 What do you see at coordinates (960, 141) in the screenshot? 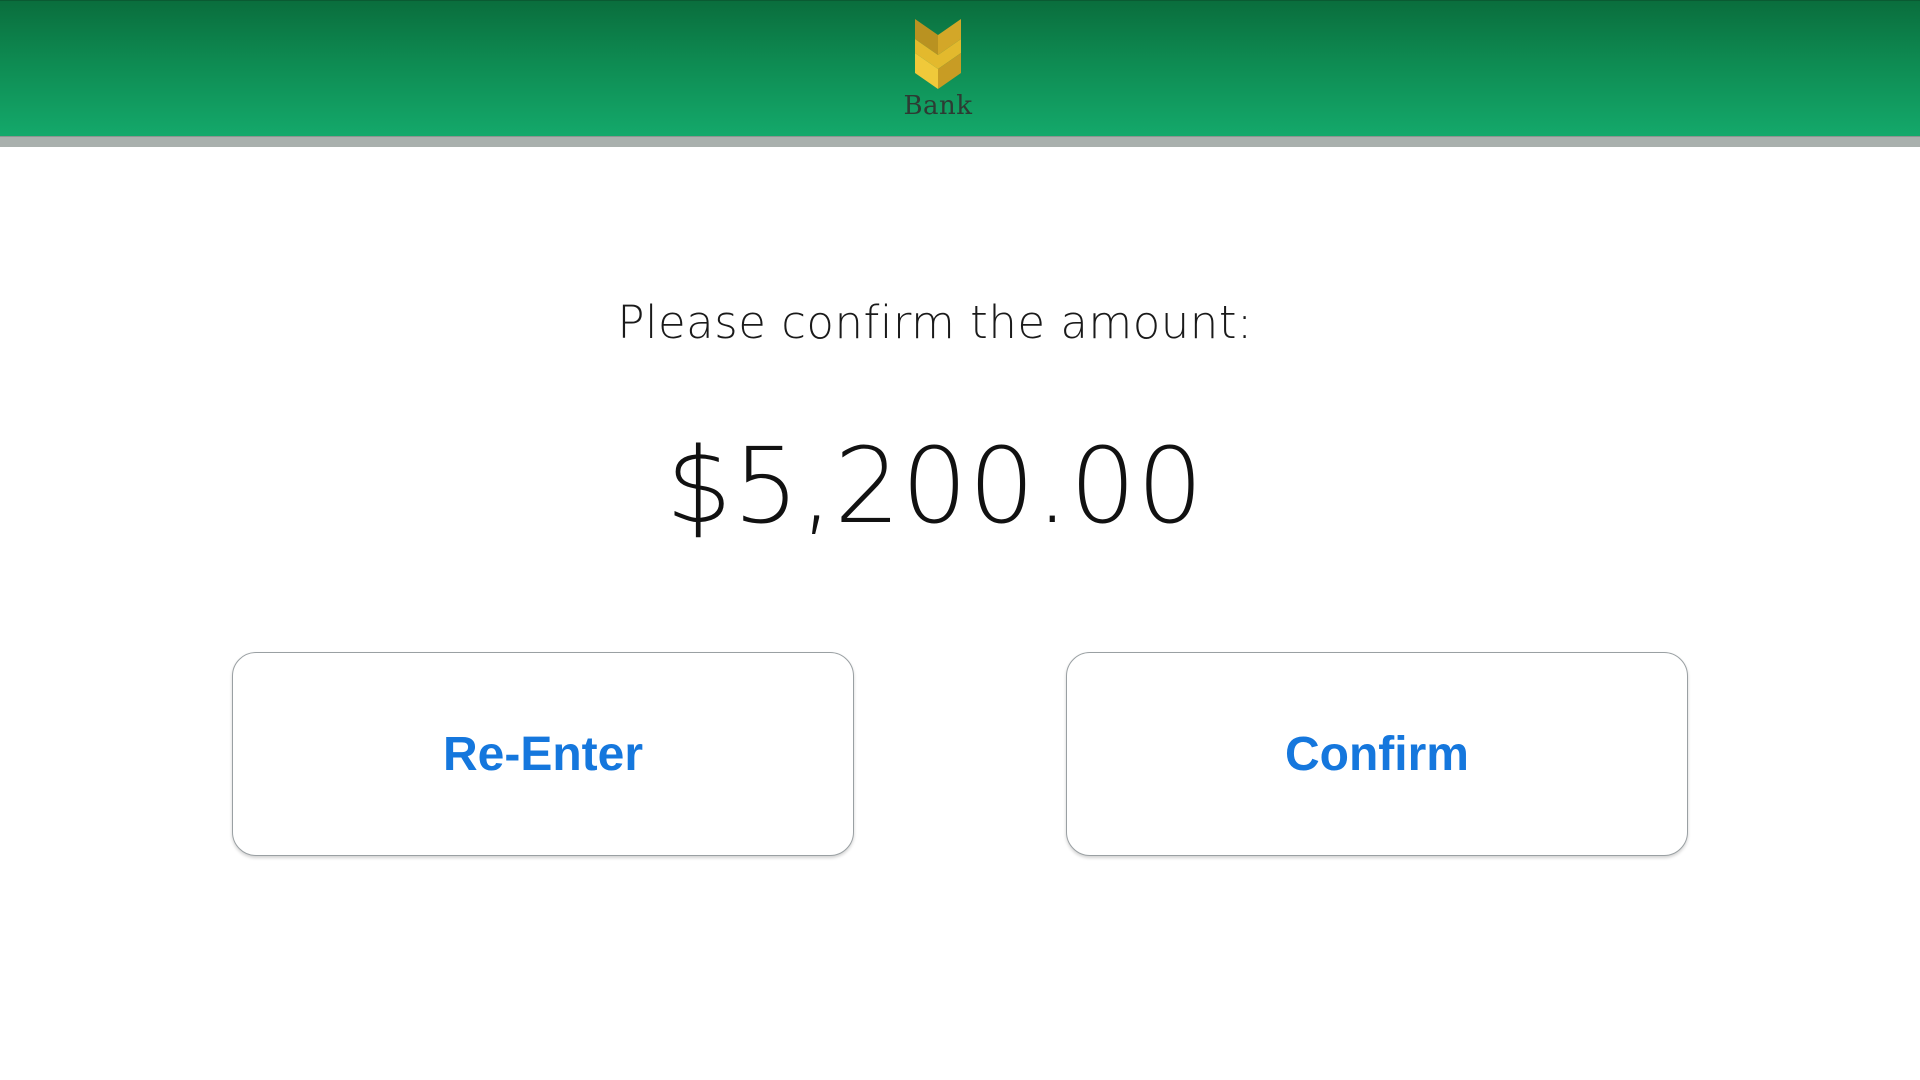
I see `header-divider` at bounding box center [960, 141].